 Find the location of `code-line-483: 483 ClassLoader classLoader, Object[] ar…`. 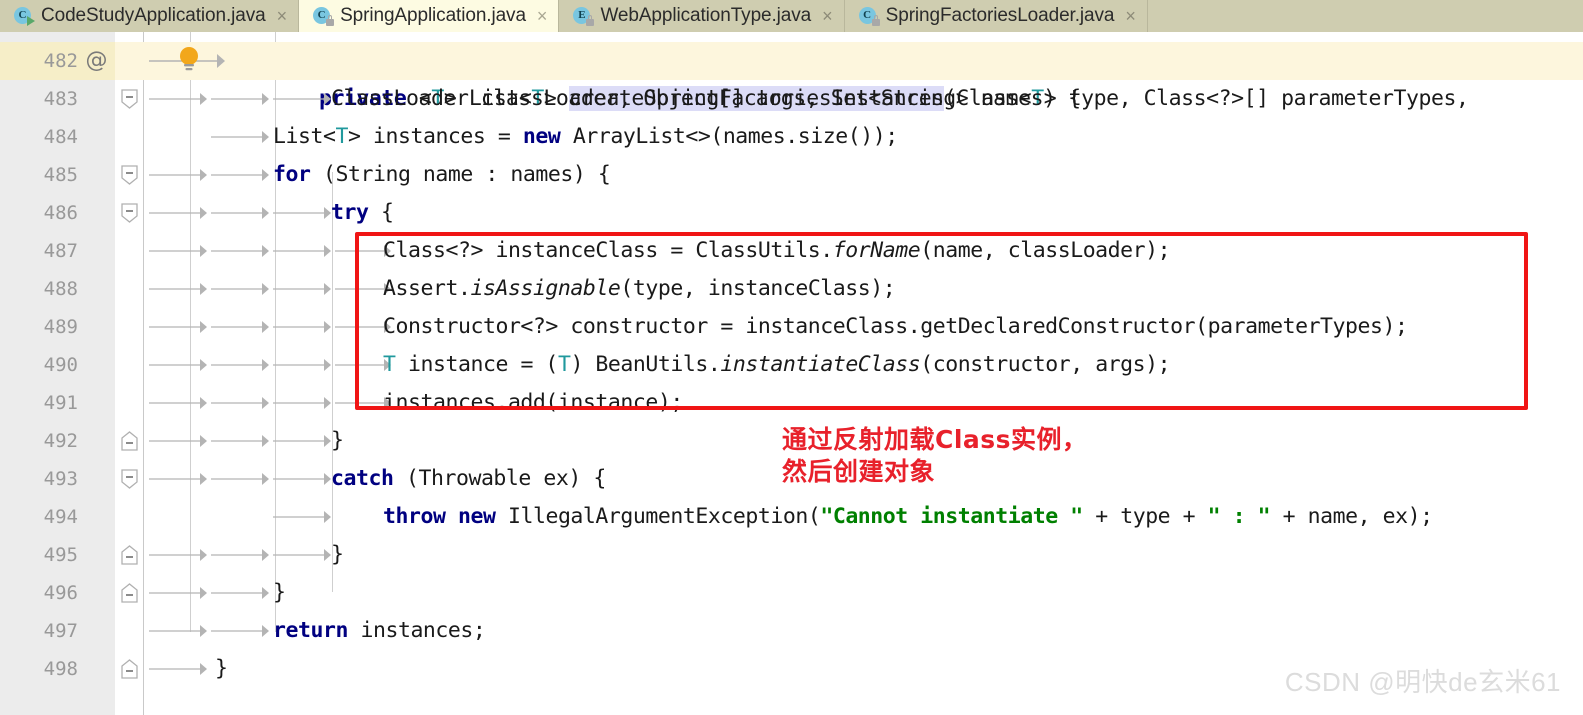

code-line-483: 483 ClassLoader classLoader, Object[] ar… is located at coordinates (791, 99).